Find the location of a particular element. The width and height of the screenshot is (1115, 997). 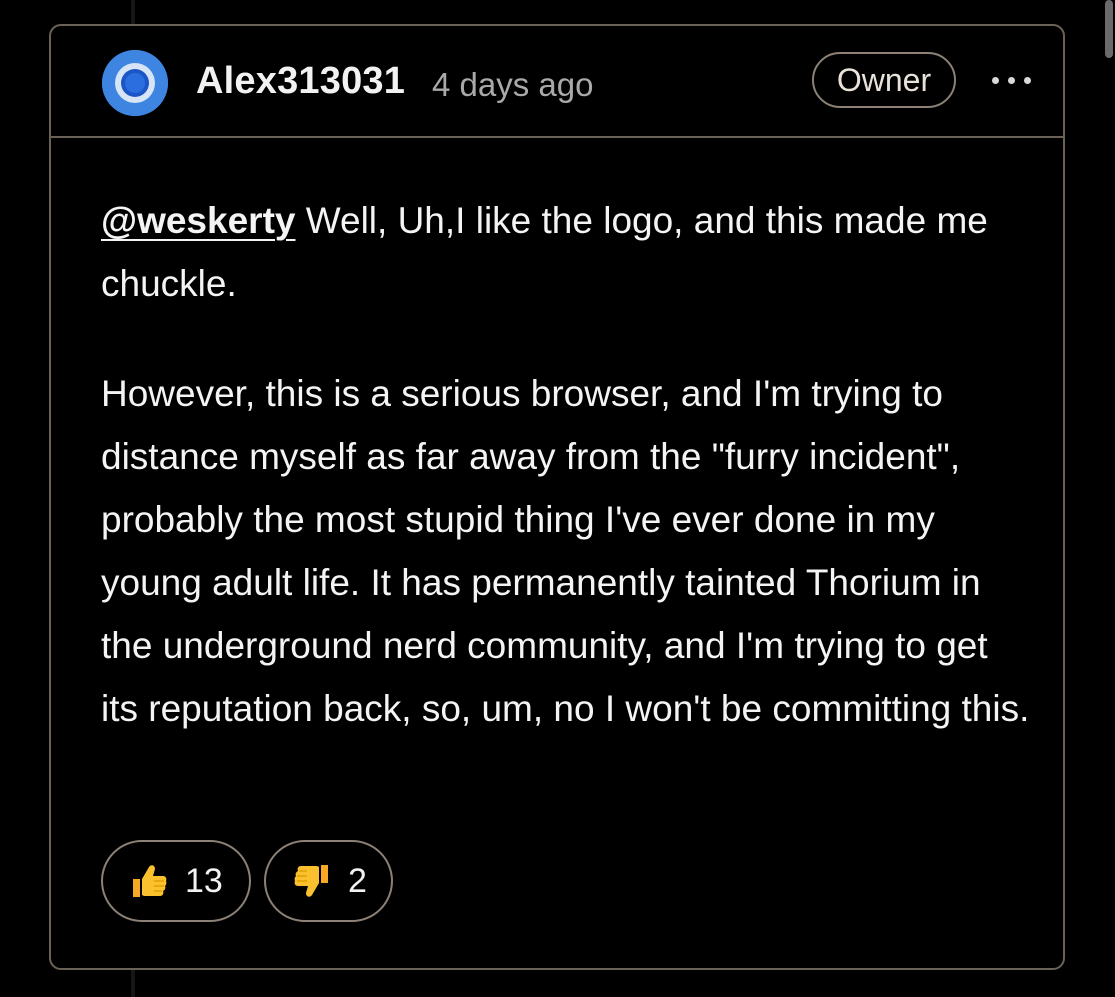

comment-header: Alex313031 4 days ago Owner is located at coordinates (557, 82).